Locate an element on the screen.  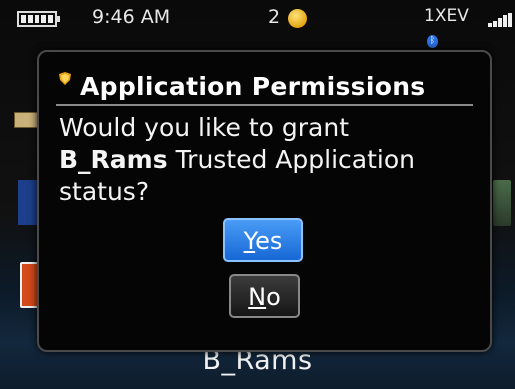
shield-icon is located at coordinates (65, 78).